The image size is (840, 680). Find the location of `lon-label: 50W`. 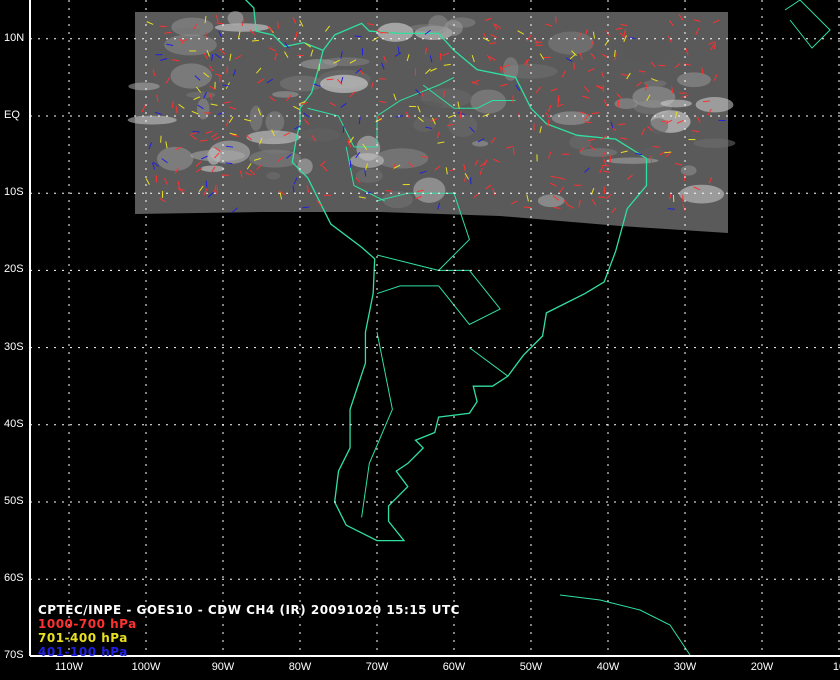

lon-label: 50W is located at coordinates (531, 667).